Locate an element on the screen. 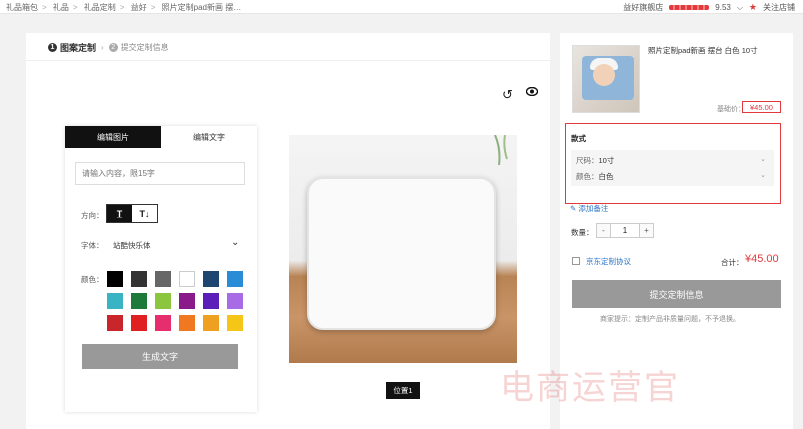 The height and width of the screenshot is (429, 803). breadcrumb-item: 益好 is located at coordinates (139, 7).